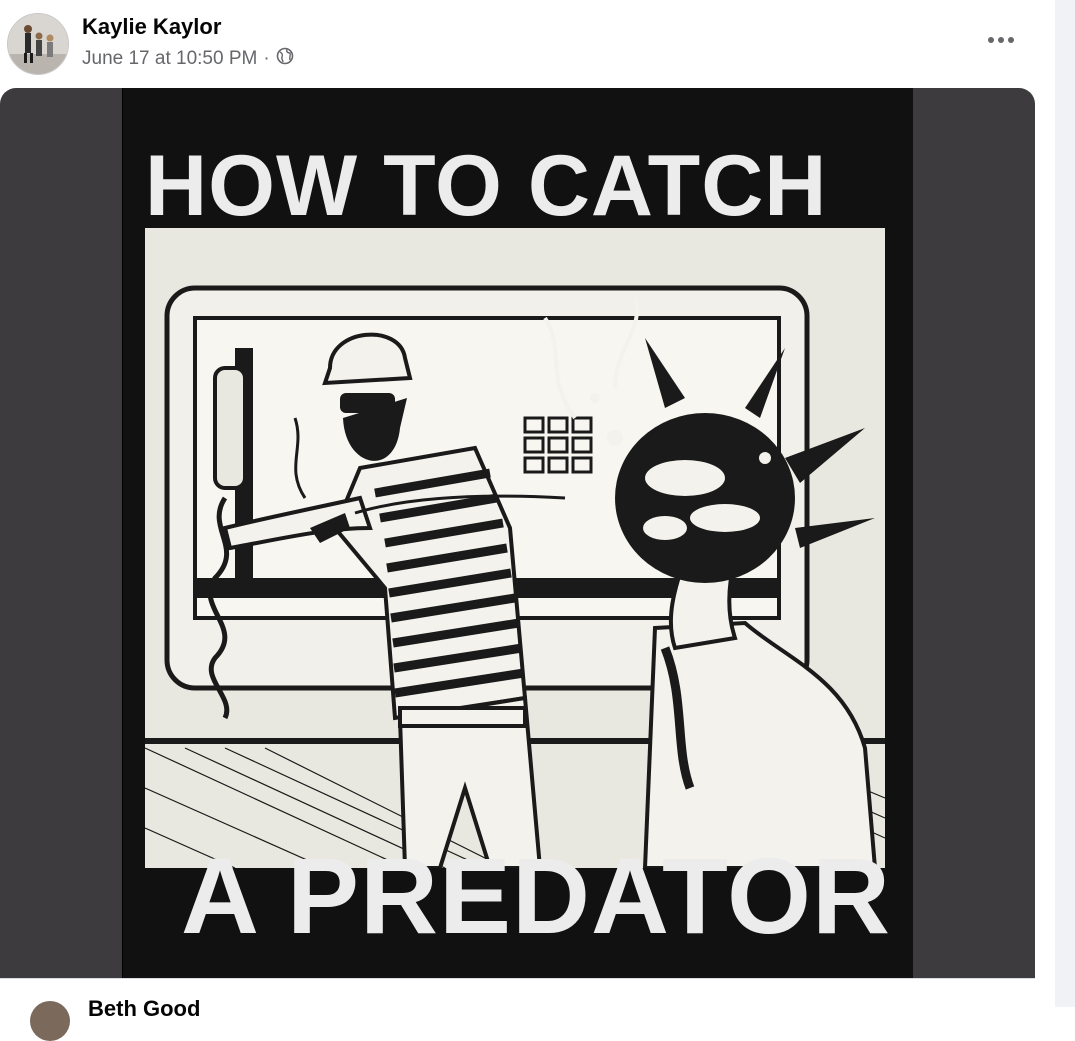  I want to click on commenter-avatar, so click(50, 1021).